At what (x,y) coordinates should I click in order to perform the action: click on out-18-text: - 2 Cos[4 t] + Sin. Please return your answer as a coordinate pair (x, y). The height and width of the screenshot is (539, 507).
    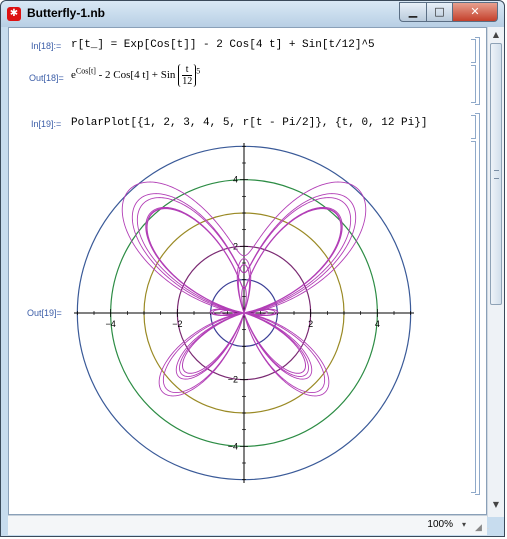
    Looking at the image, I should click on (135, 75).